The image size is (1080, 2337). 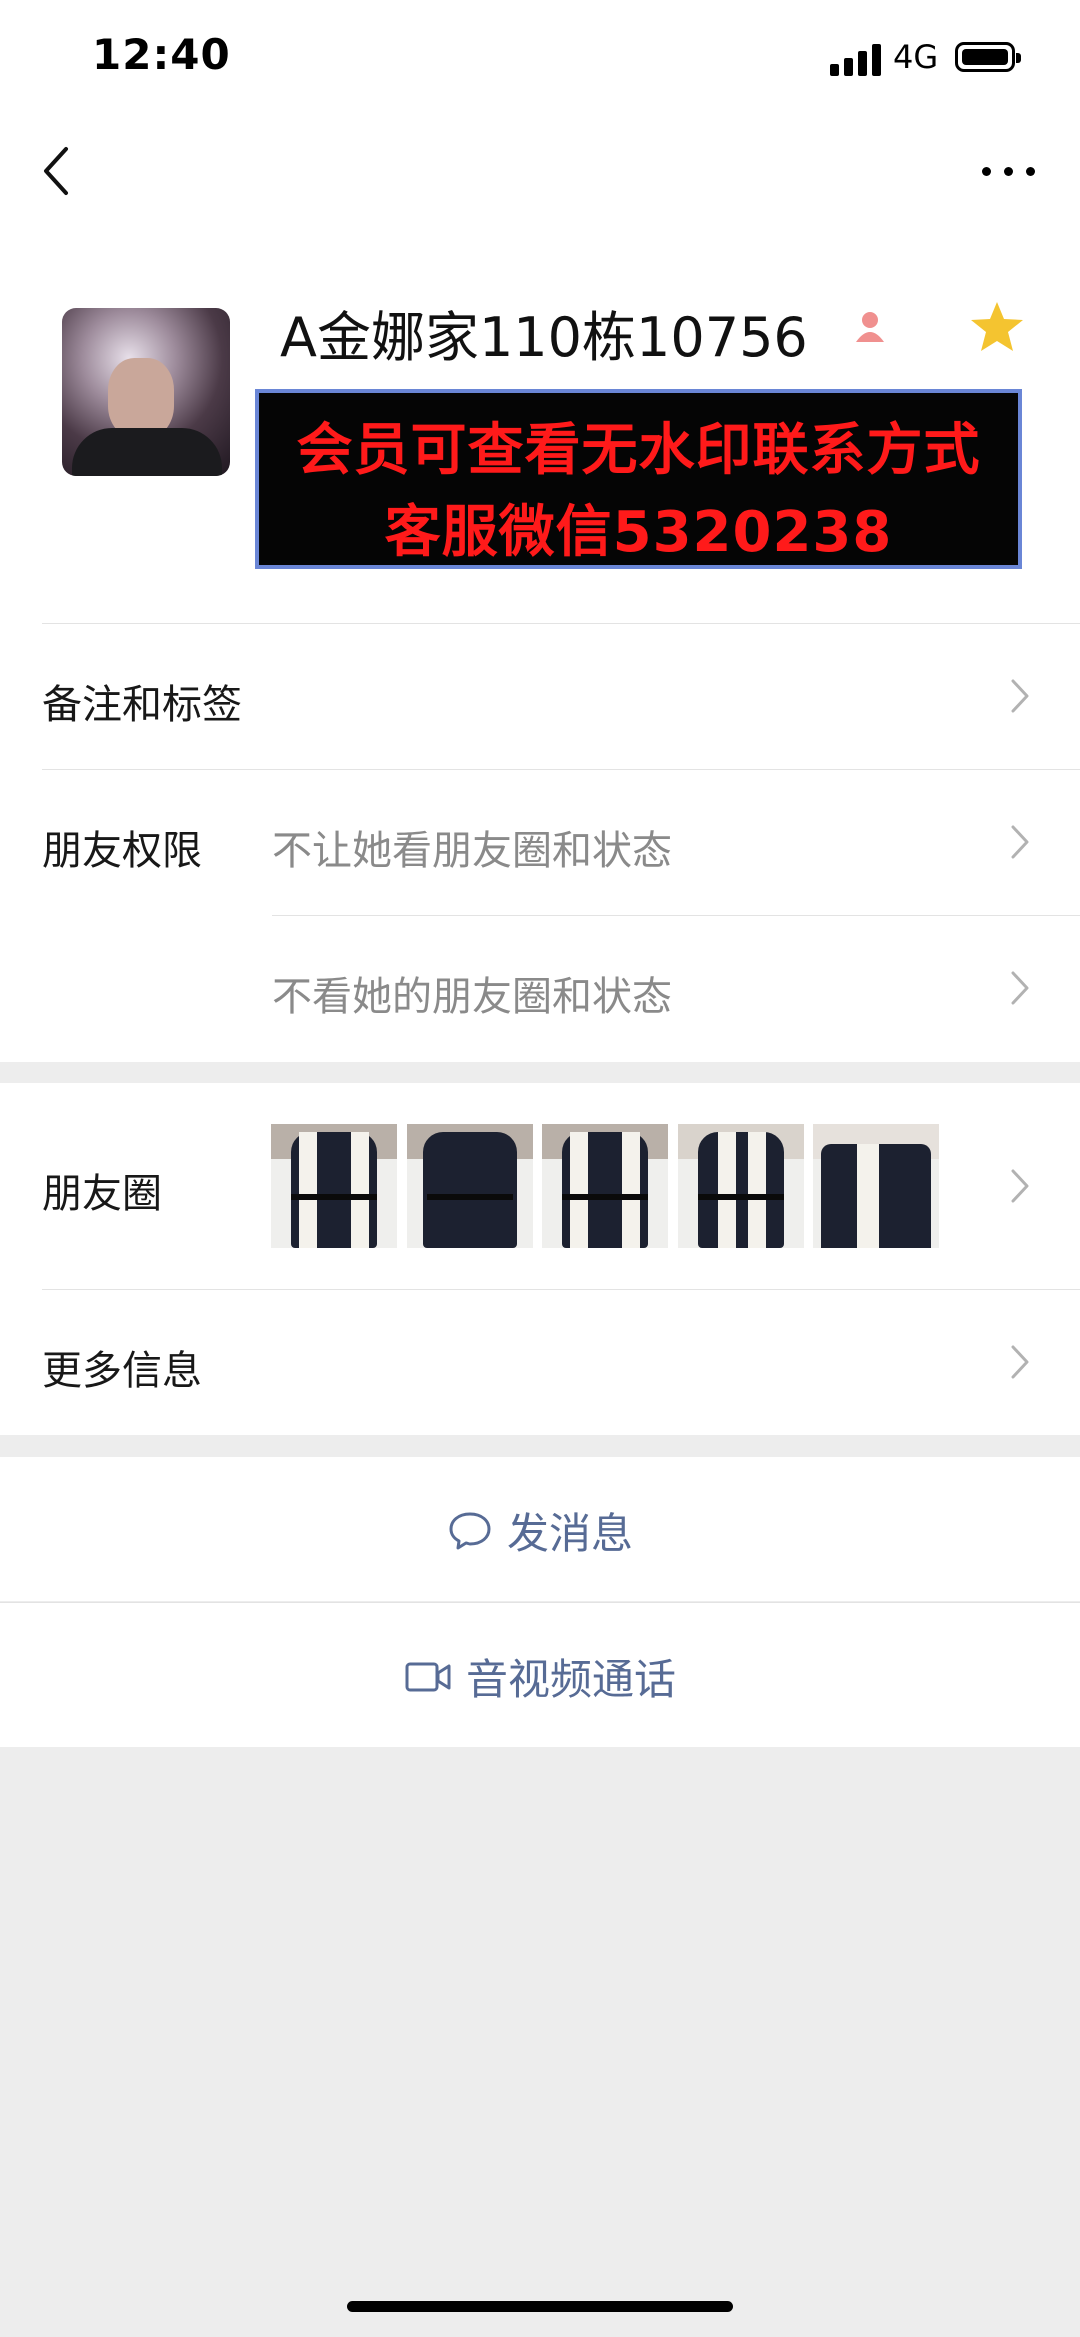 What do you see at coordinates (870, 327) in the screenshot?
I see `female-icon` at bounding box center [870, 327].